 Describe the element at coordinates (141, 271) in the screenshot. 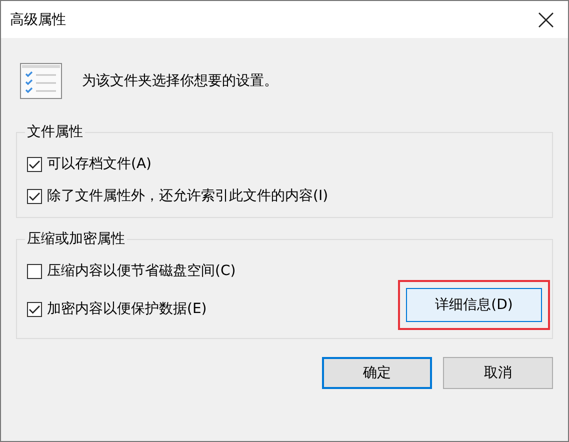

I see `checkbox-label: 压缩内容以便节省磁盘空间(C)` at that location.